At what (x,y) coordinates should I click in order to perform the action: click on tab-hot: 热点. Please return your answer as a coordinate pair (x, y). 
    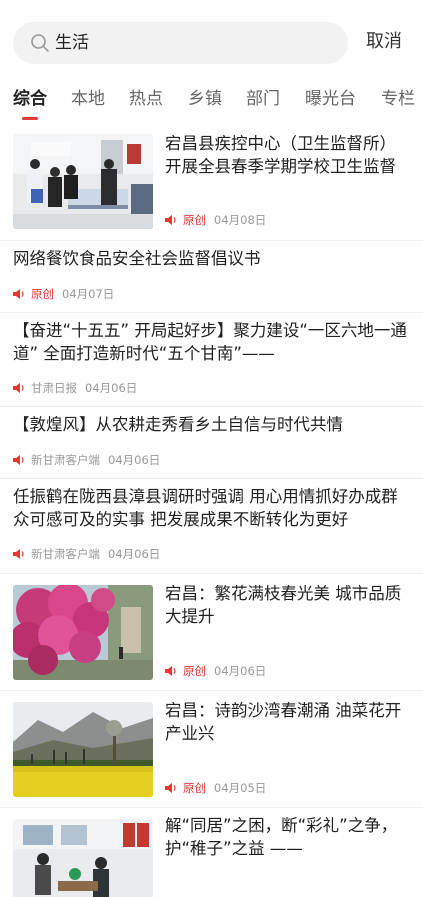
    Looking at the image, I should click on (146, 99).